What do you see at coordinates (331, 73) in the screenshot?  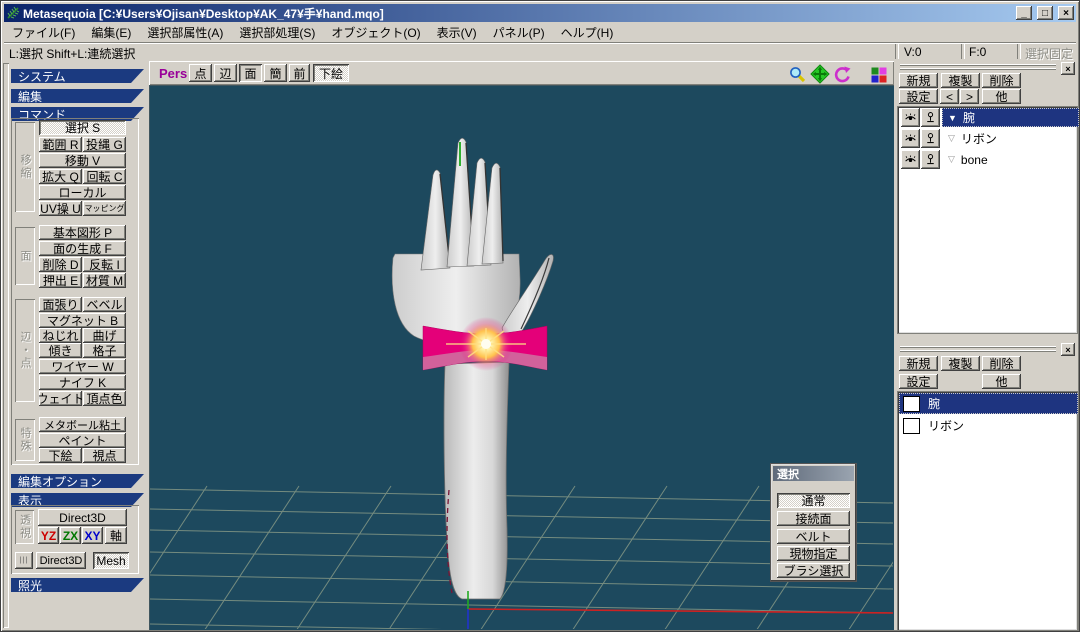 I see `underlay-toggle-button: 下絵` at bounding box center [331, 73].